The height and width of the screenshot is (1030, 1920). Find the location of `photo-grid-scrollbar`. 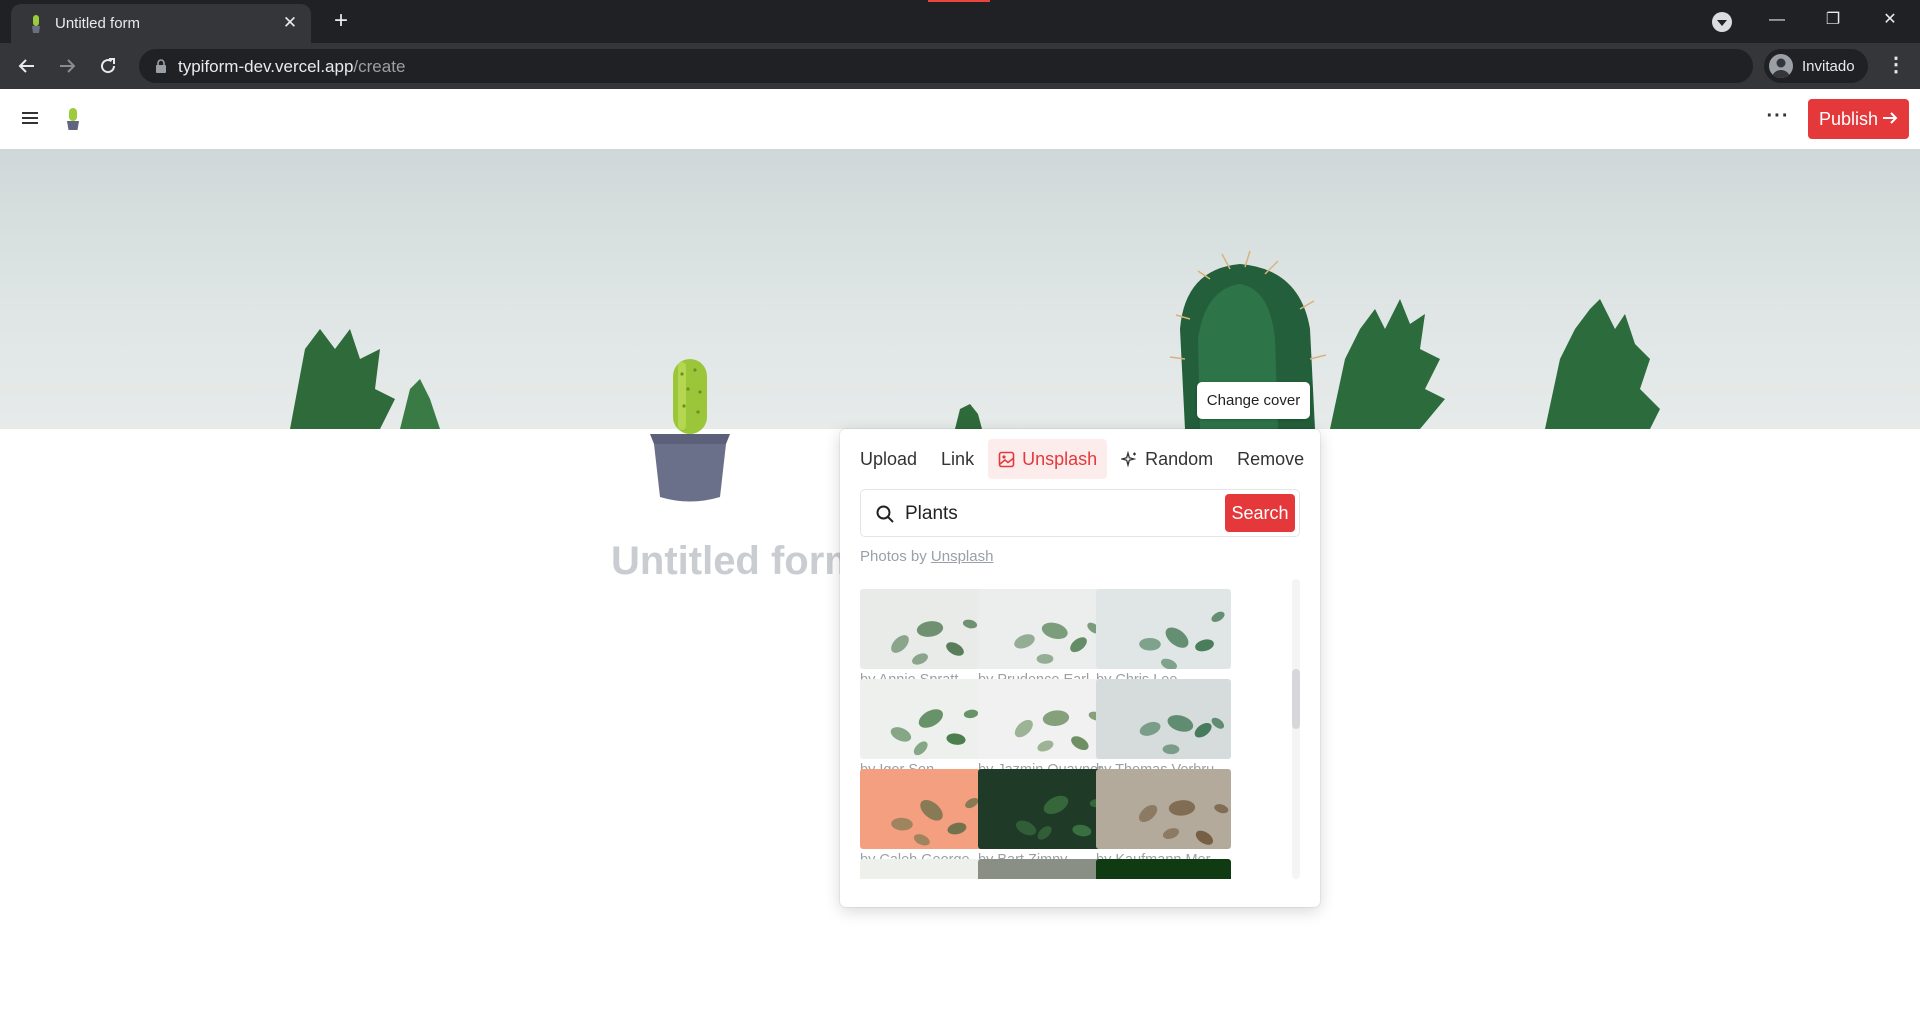

photo-grid-scrollbar is located at coordinates (1296, 729).